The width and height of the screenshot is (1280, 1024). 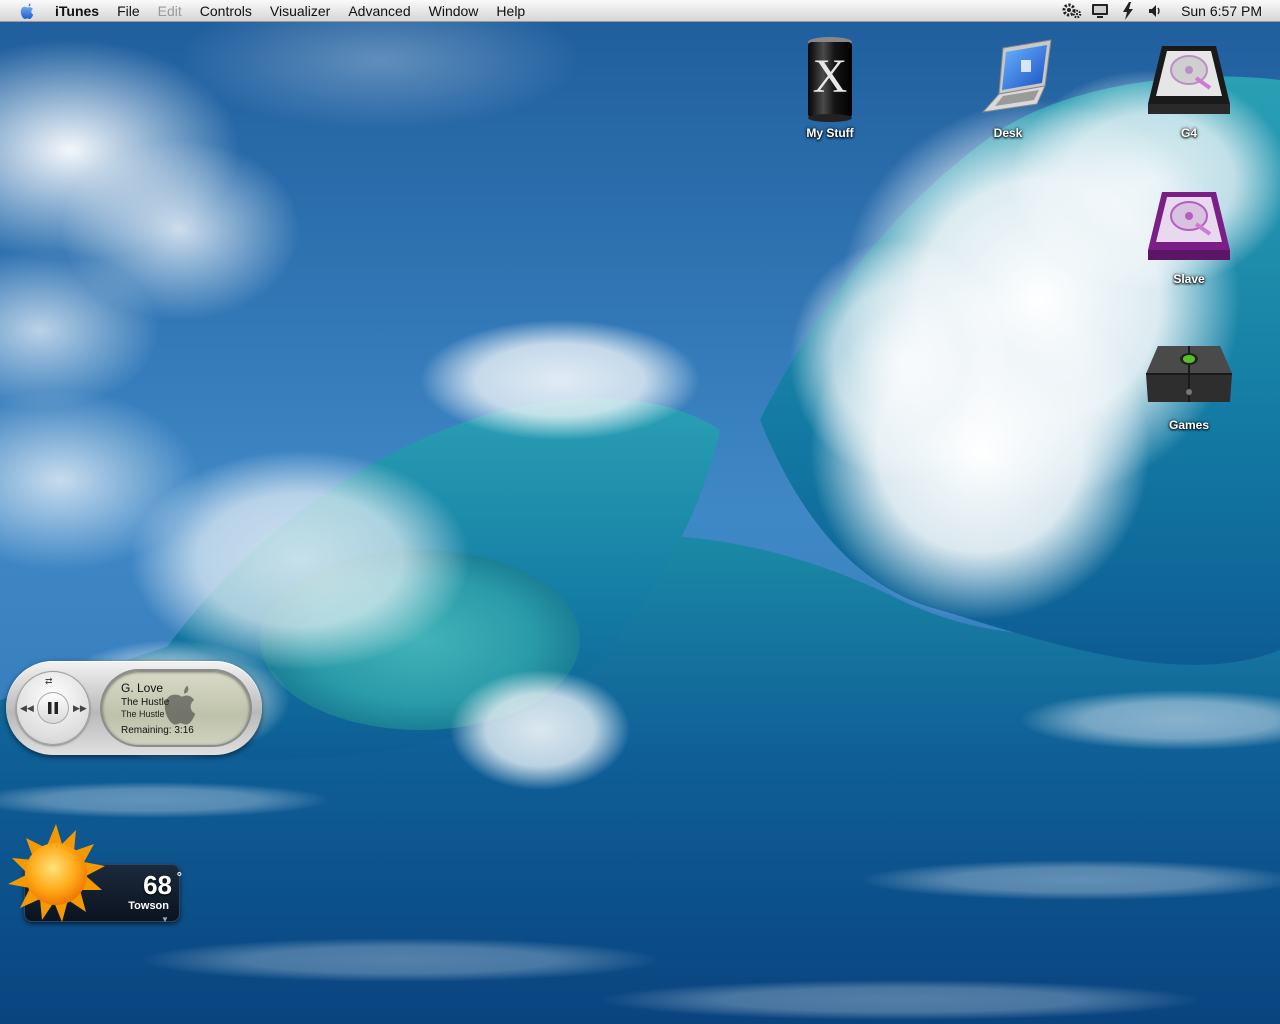 What do you see at coordinates (145, 702) in the screenshot?
I see `track-album: The Hustle` at bounding box center [145, 702].